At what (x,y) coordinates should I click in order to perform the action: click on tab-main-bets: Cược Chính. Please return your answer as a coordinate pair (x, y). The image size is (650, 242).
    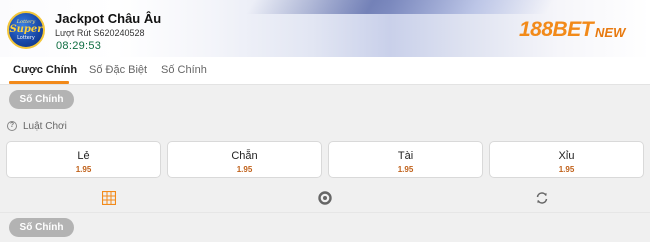
    Looking at the image, I should click on (45, 70).